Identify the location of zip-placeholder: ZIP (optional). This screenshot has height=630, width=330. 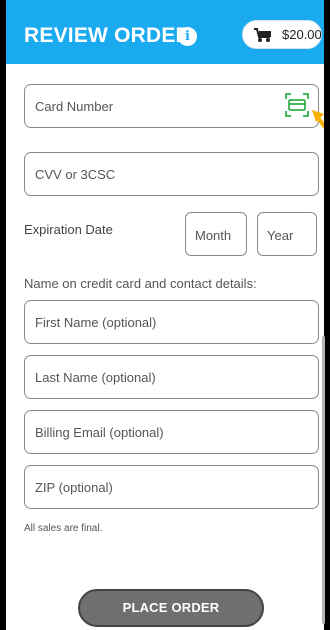
(74, 487).